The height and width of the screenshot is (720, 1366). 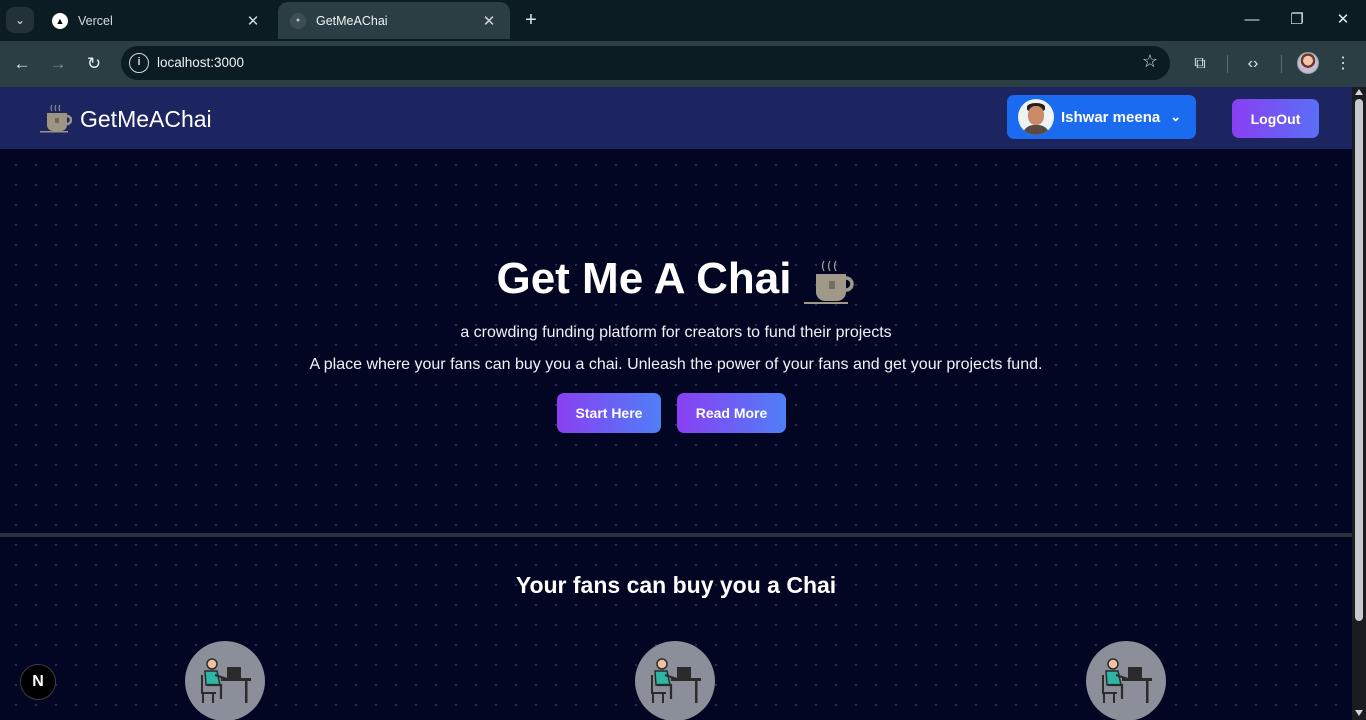 I want to click on browser-tab-strip: ⌄ ▲ Vercel ✕ ● GetMeAChai ✕ + — ❐ ✕, so click(x=683, y=20).